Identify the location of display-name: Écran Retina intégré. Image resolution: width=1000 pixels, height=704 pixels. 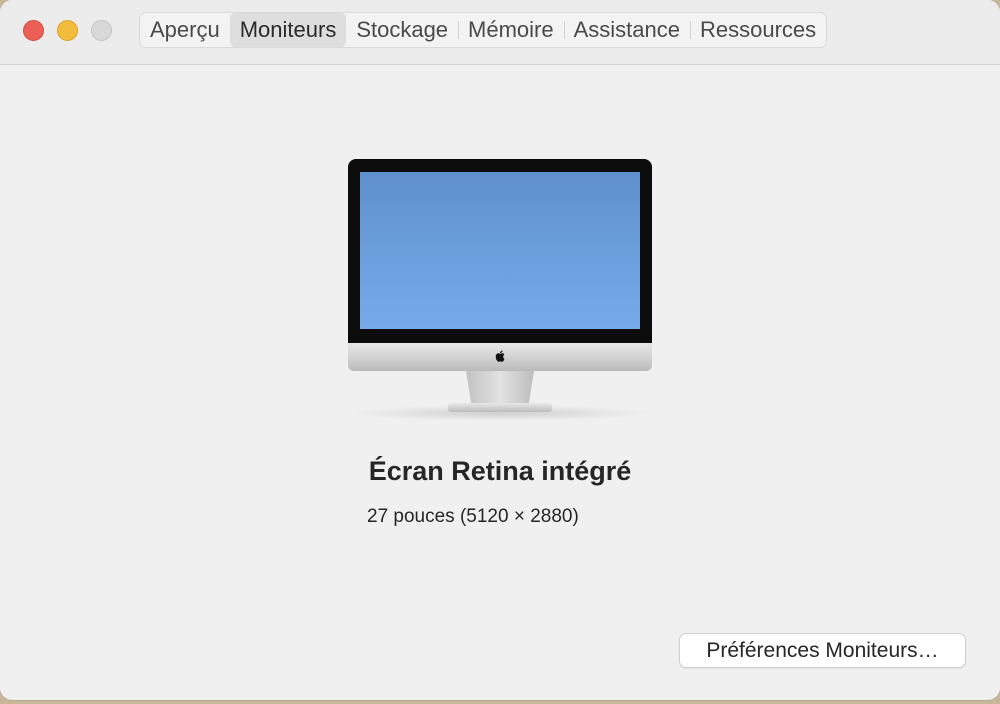
(500, 471).